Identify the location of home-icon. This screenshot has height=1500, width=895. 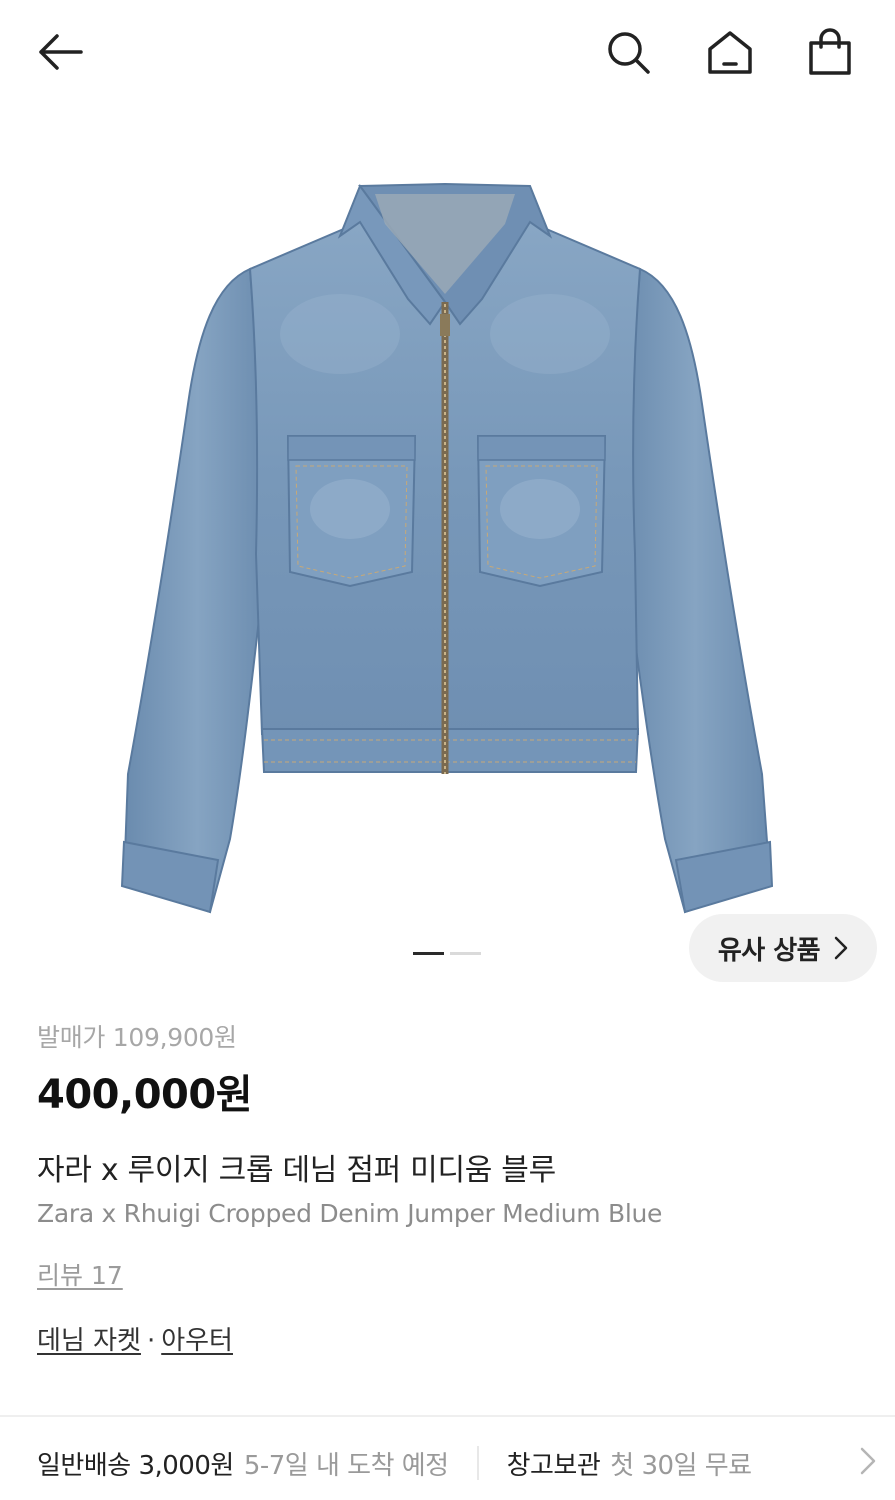
(730, 52).